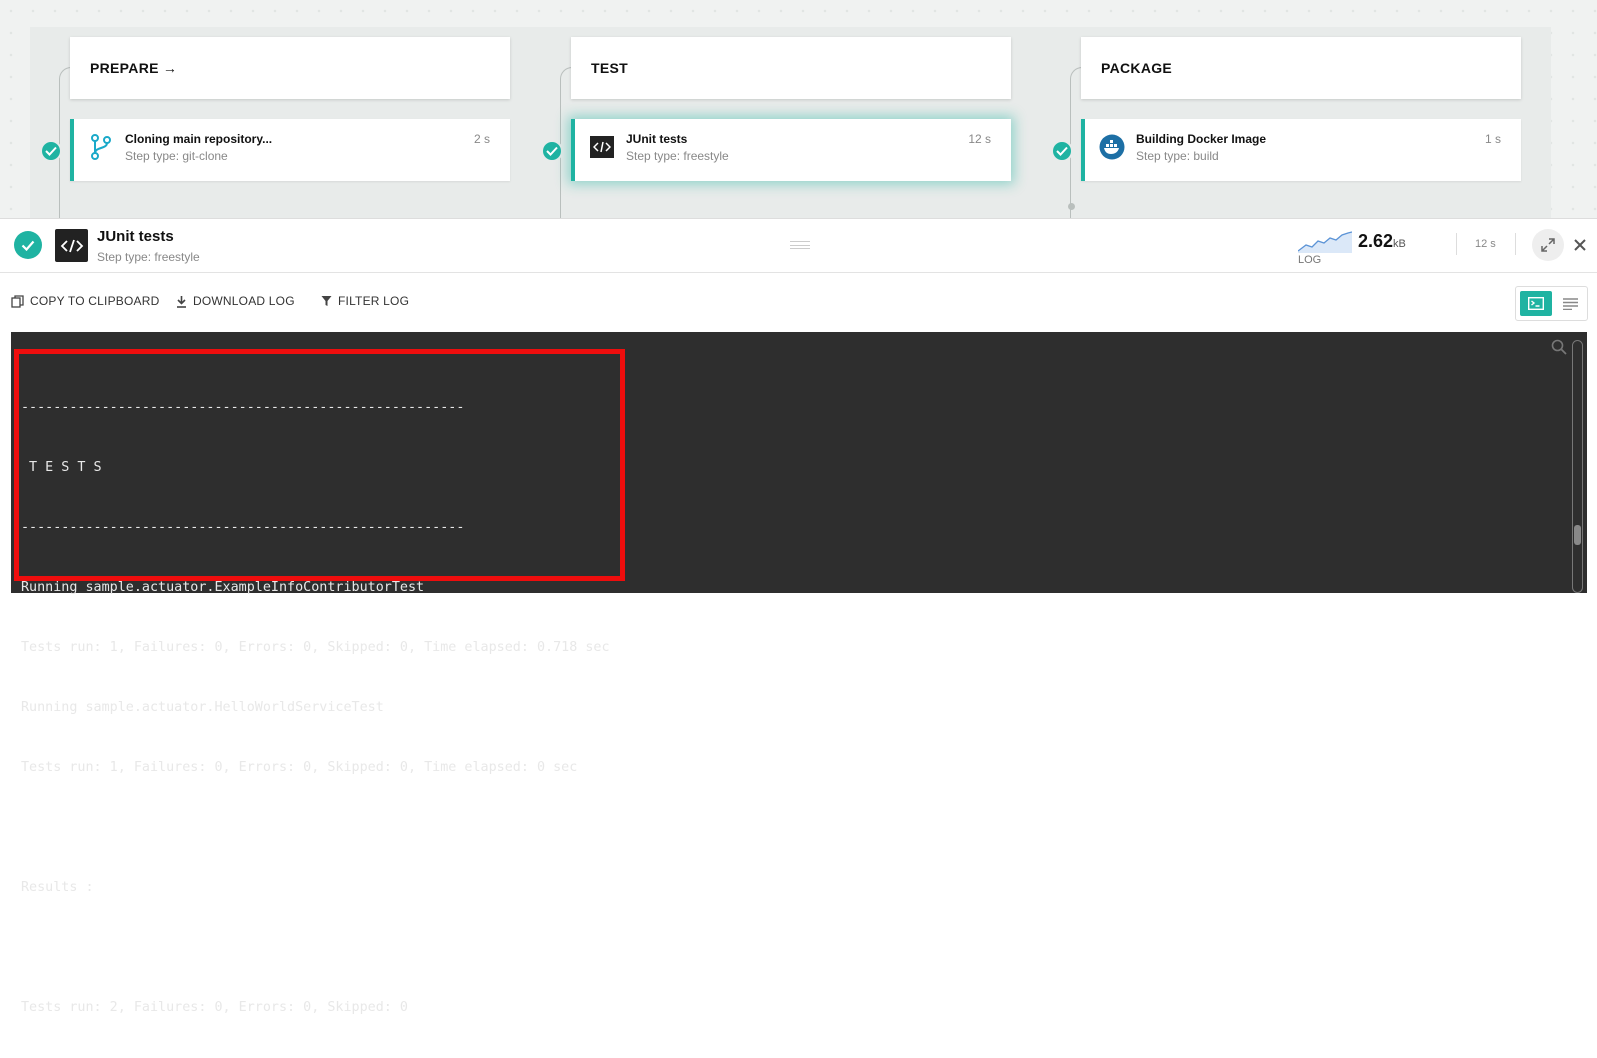 The image size is (1597, 1058). I want to click on download-log-button: DOWNLOAD LOG, so click(235, 301).